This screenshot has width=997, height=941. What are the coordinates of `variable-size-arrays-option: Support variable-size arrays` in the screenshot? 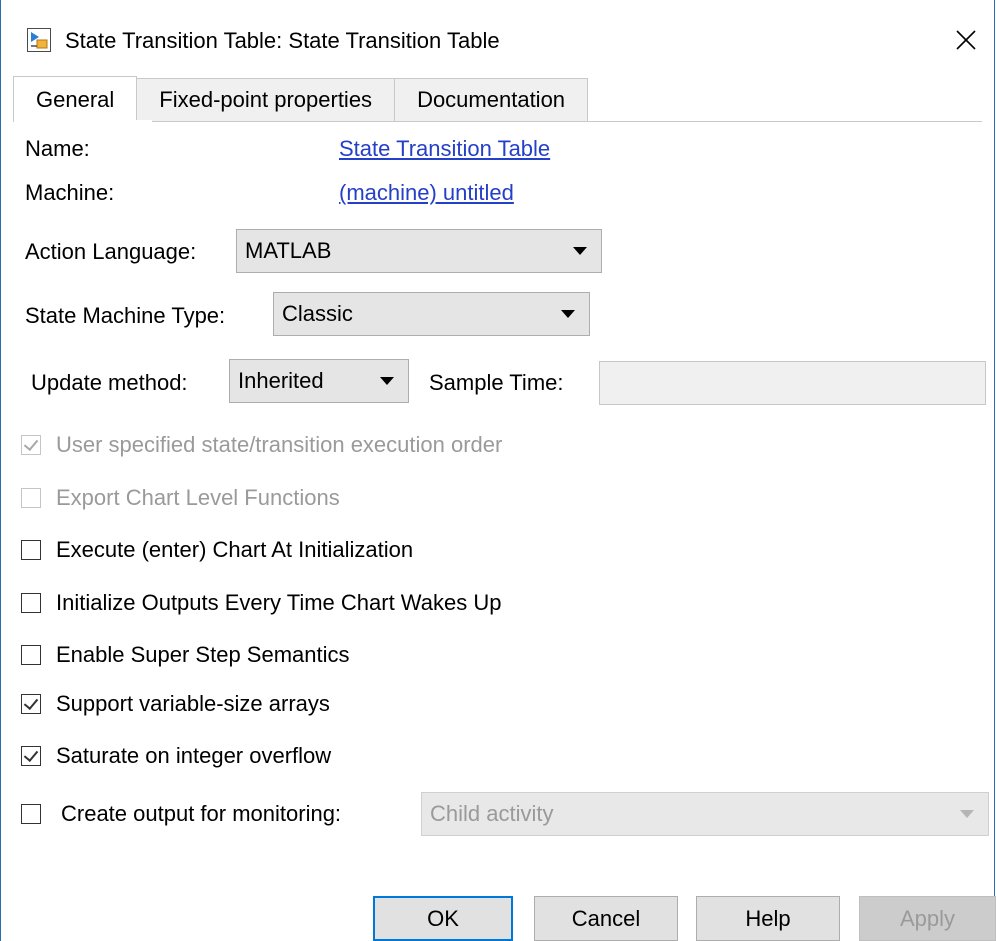 It's located at (175, 704).